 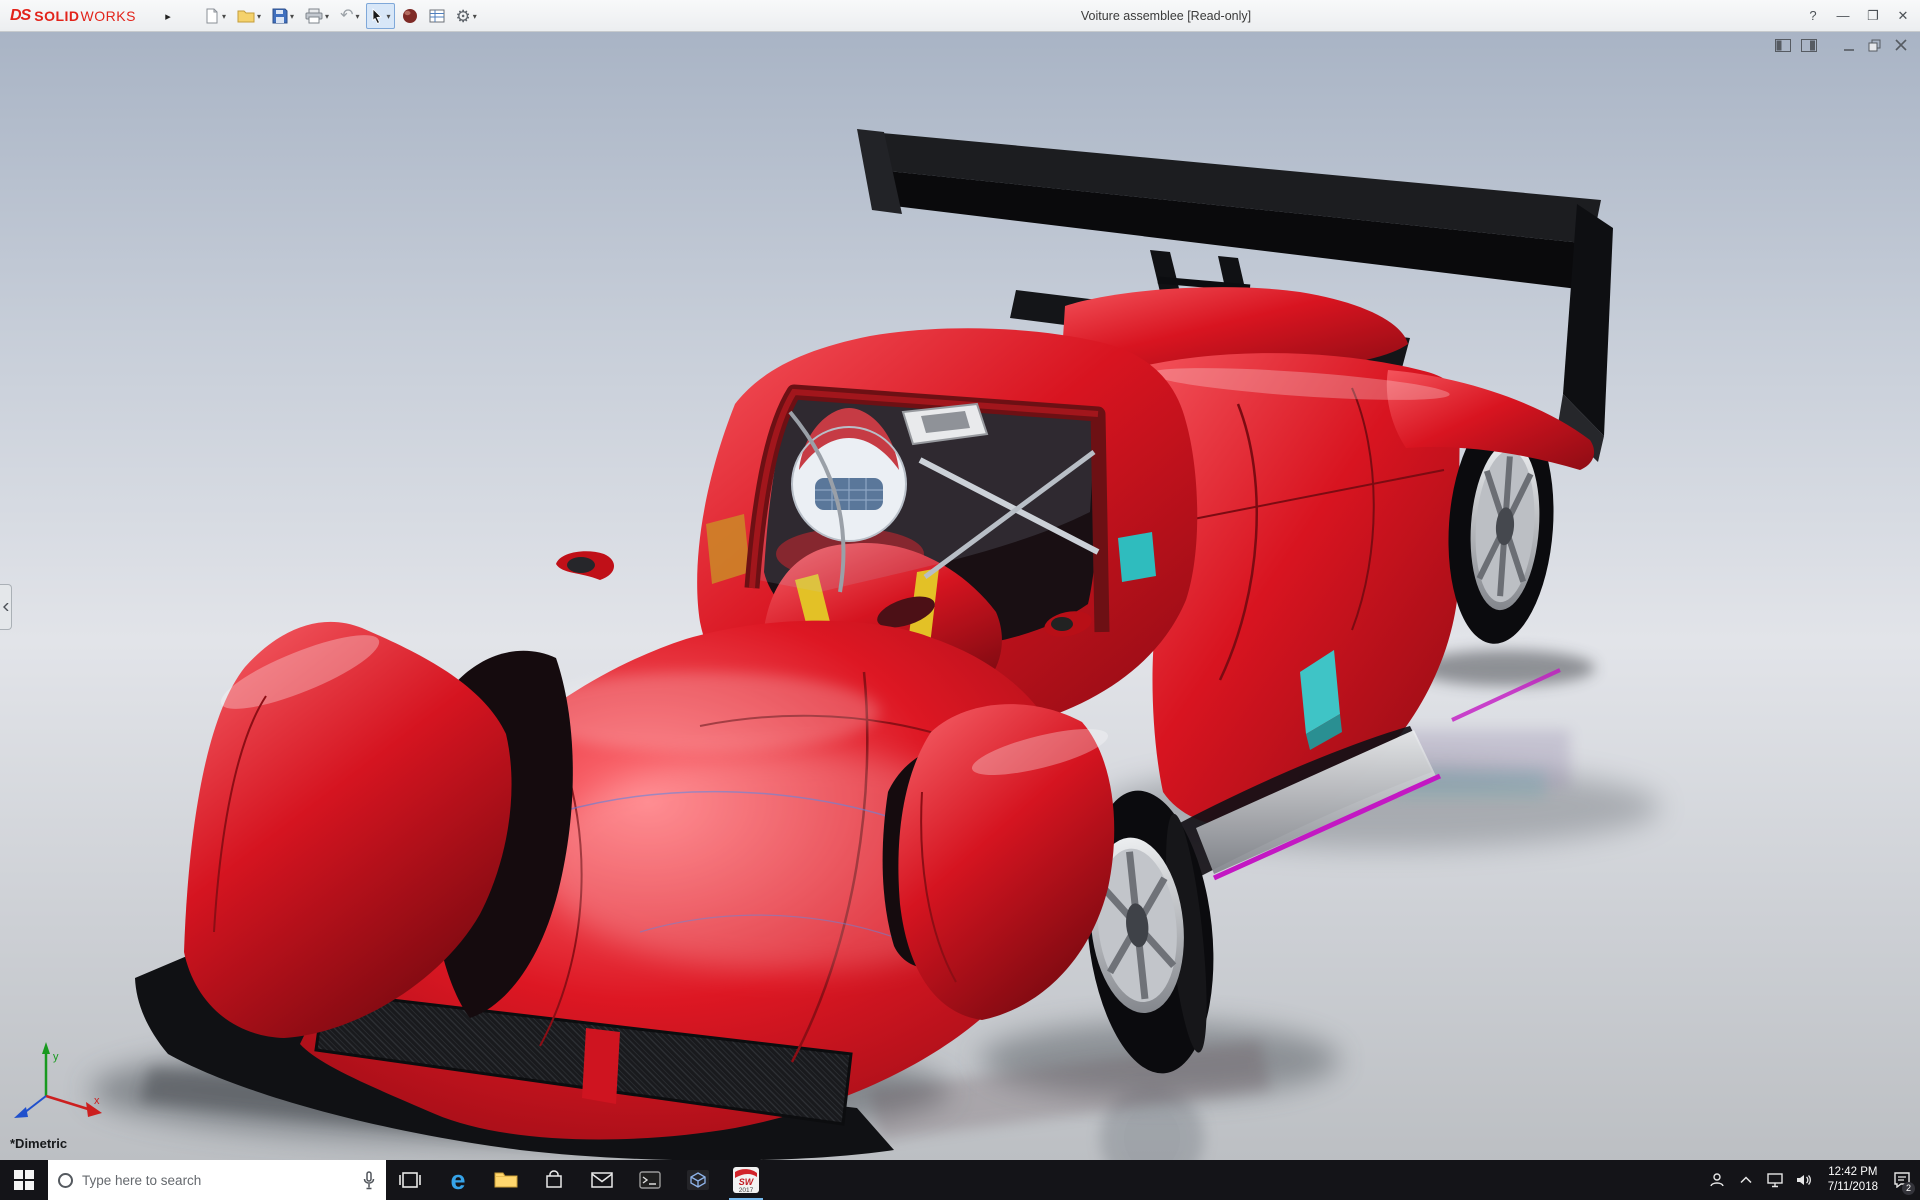 What do you see at coordinates (168, 16) in the screenshot?
I see `menu-flyout-arrow-icon: ▸` at bounding box center [168, 16].